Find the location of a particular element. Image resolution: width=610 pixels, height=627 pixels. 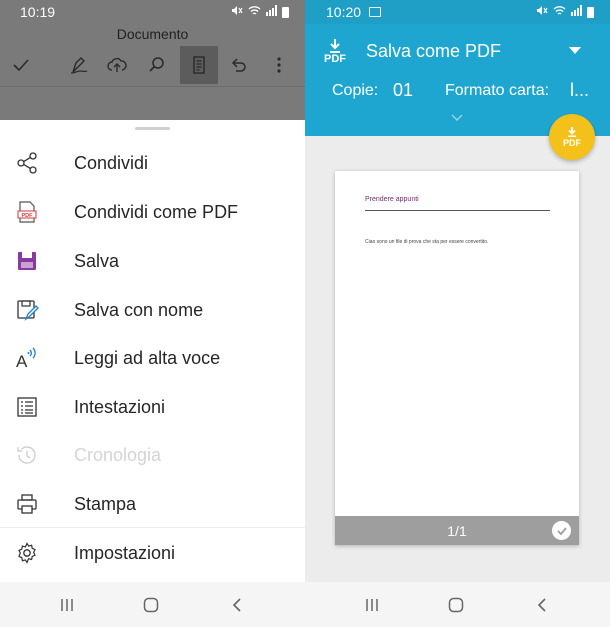

download-icon is located at coordinates (572, 132).